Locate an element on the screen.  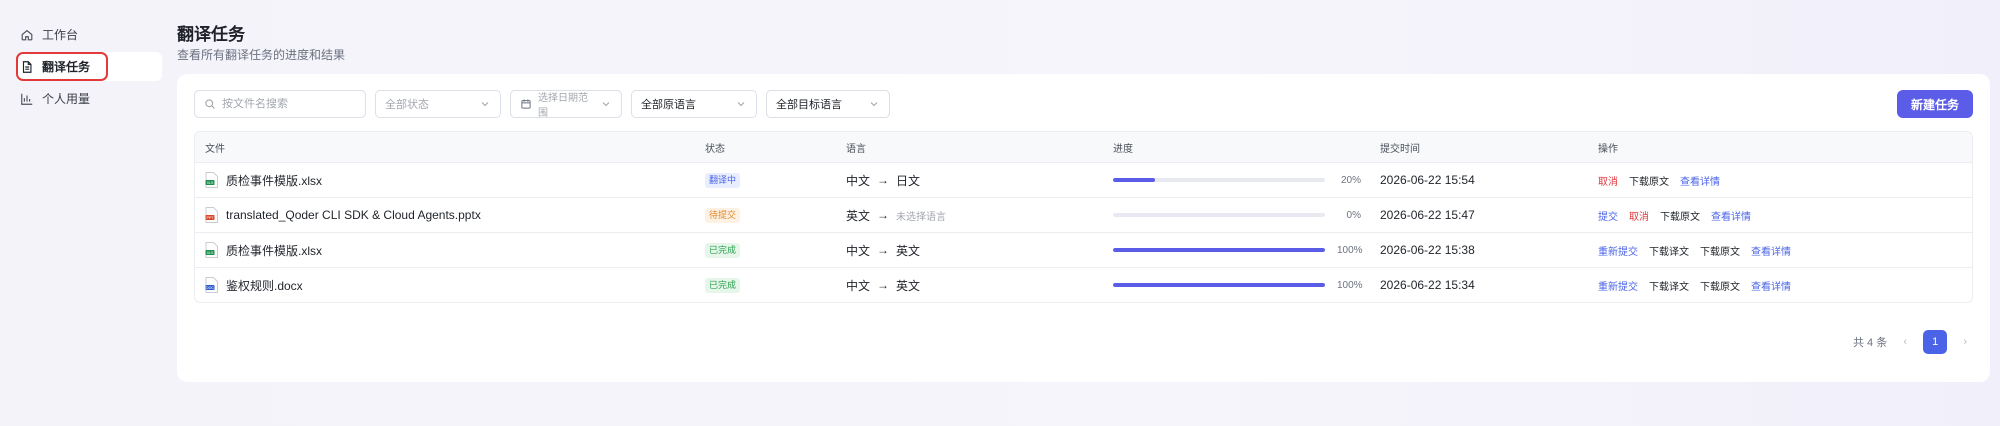
status-select: 全部状态 is located at coordinates (438, 104).